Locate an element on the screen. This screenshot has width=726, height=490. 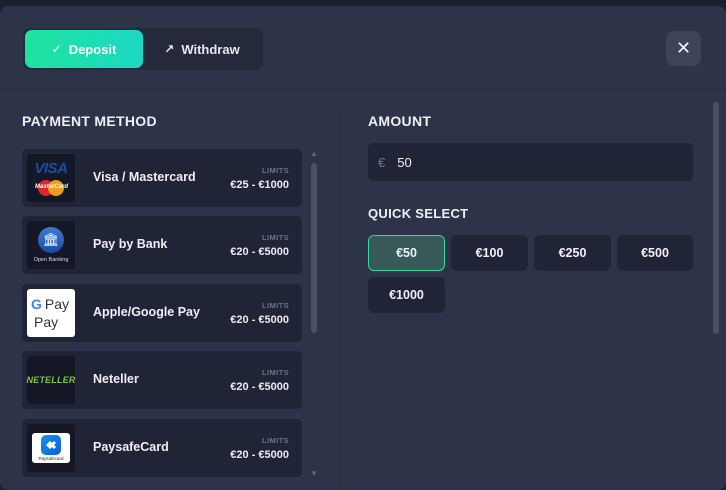
paysafecard-logo: Paysafecard is located at coordinates (51, 448).